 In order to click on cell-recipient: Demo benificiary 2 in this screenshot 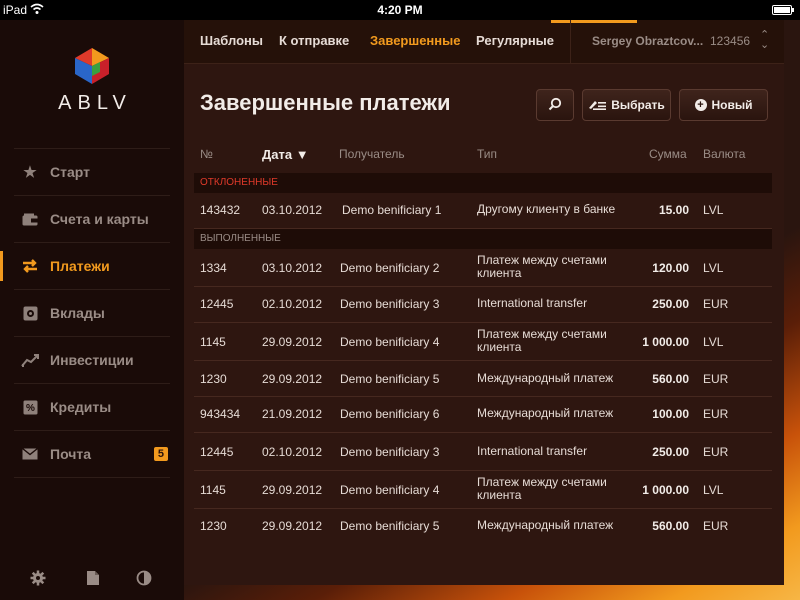, I will do `click(390, 268)`.